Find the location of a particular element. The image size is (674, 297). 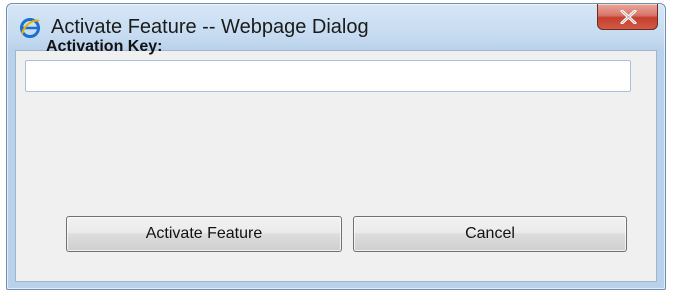

internet-explorer-icon is located at coordinates (30, 28).